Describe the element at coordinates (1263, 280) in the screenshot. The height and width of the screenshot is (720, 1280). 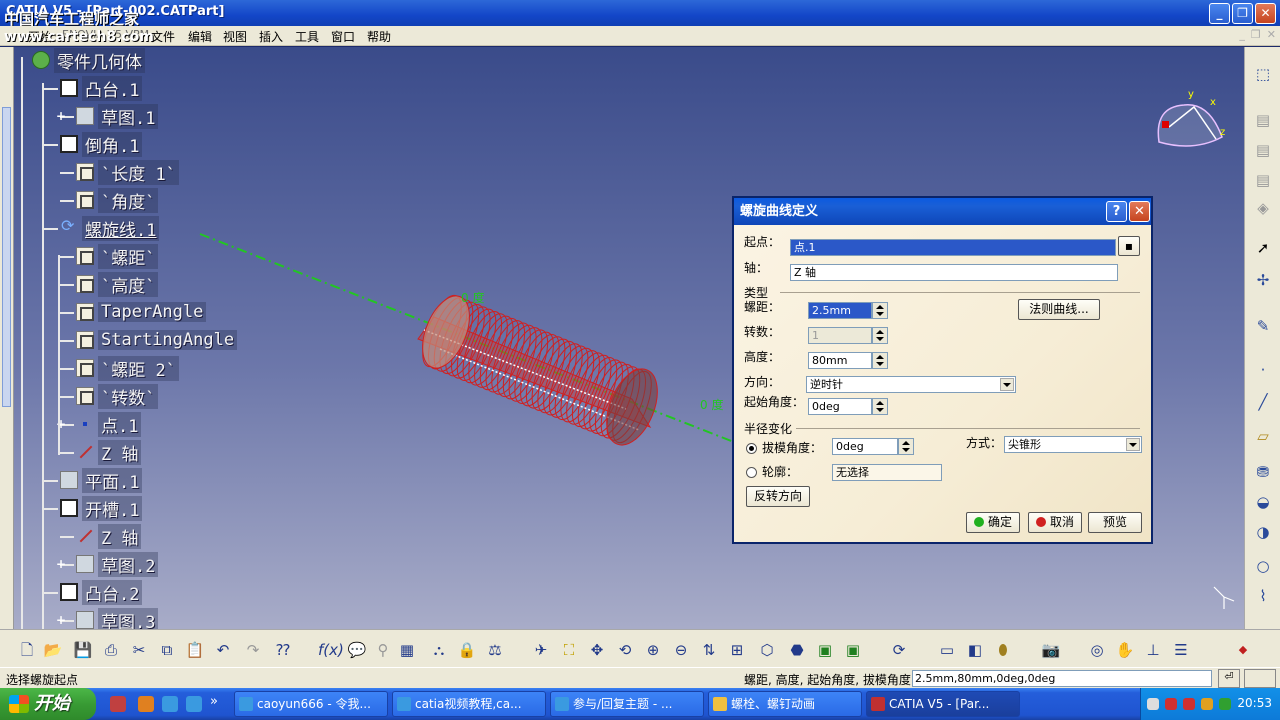
I see `snap-icon: ✢` at that location.